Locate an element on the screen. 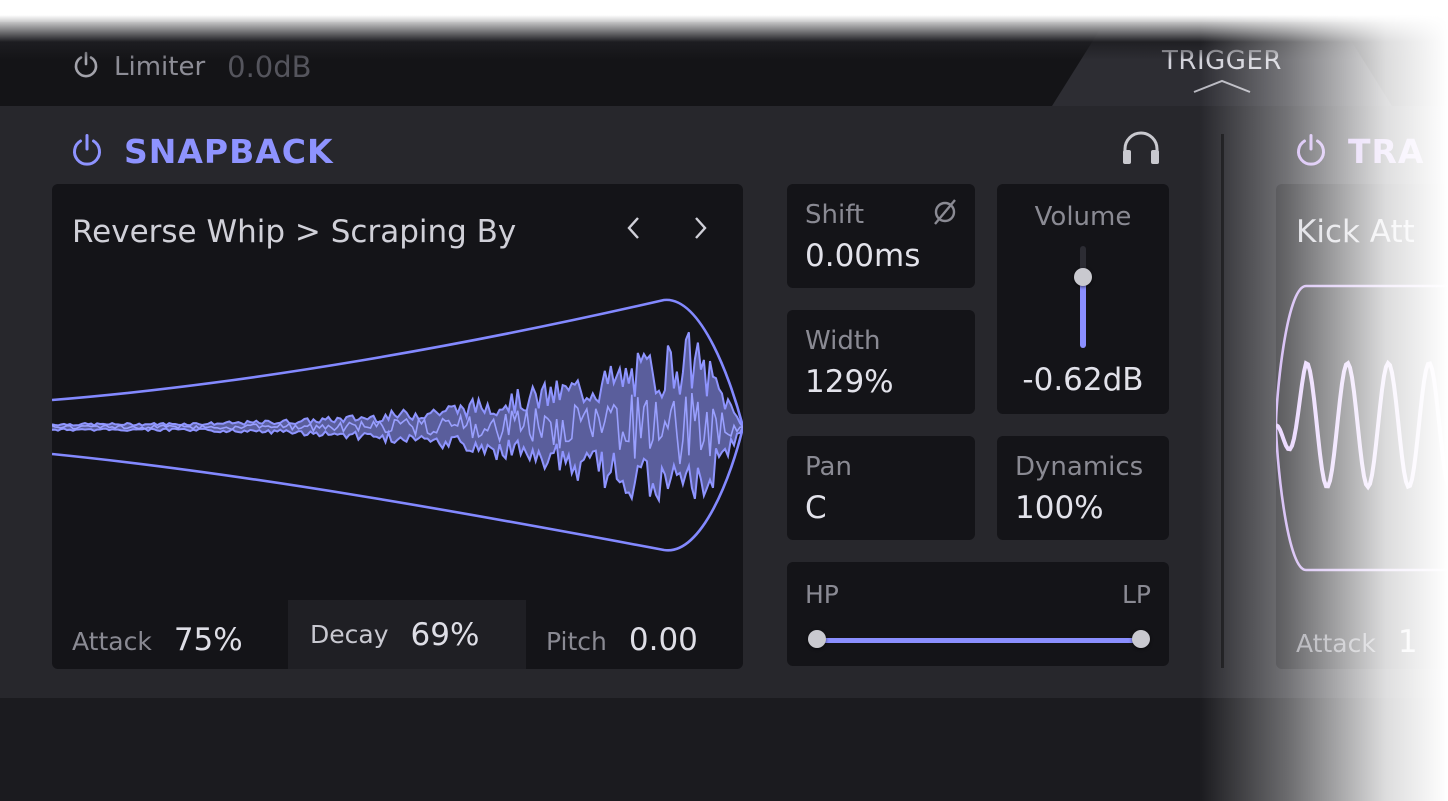 The width and height of the screenshot is (1448, 801). snapback-power-icon is located at coordinates (87, 152).